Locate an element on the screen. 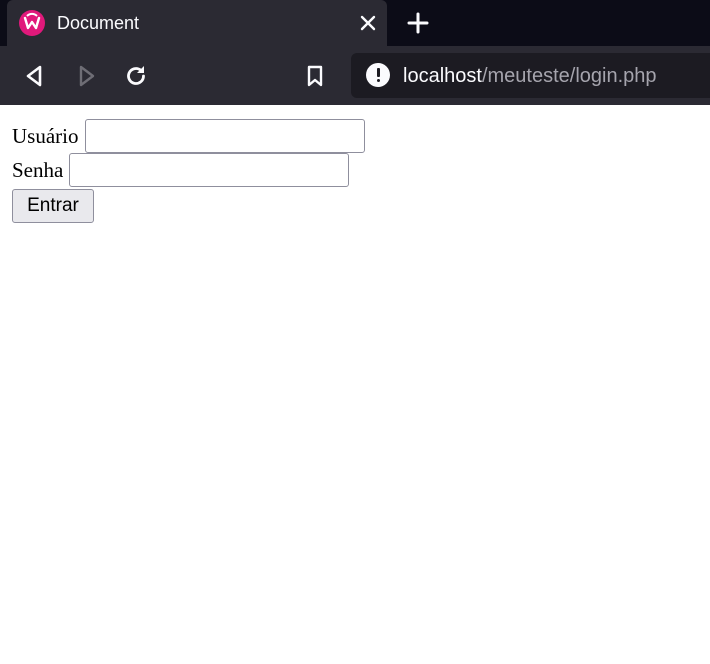 This screenshot has width=710, height=664. address-bar: localhost/meuteste/login.php is located at coordinates (530, 75).